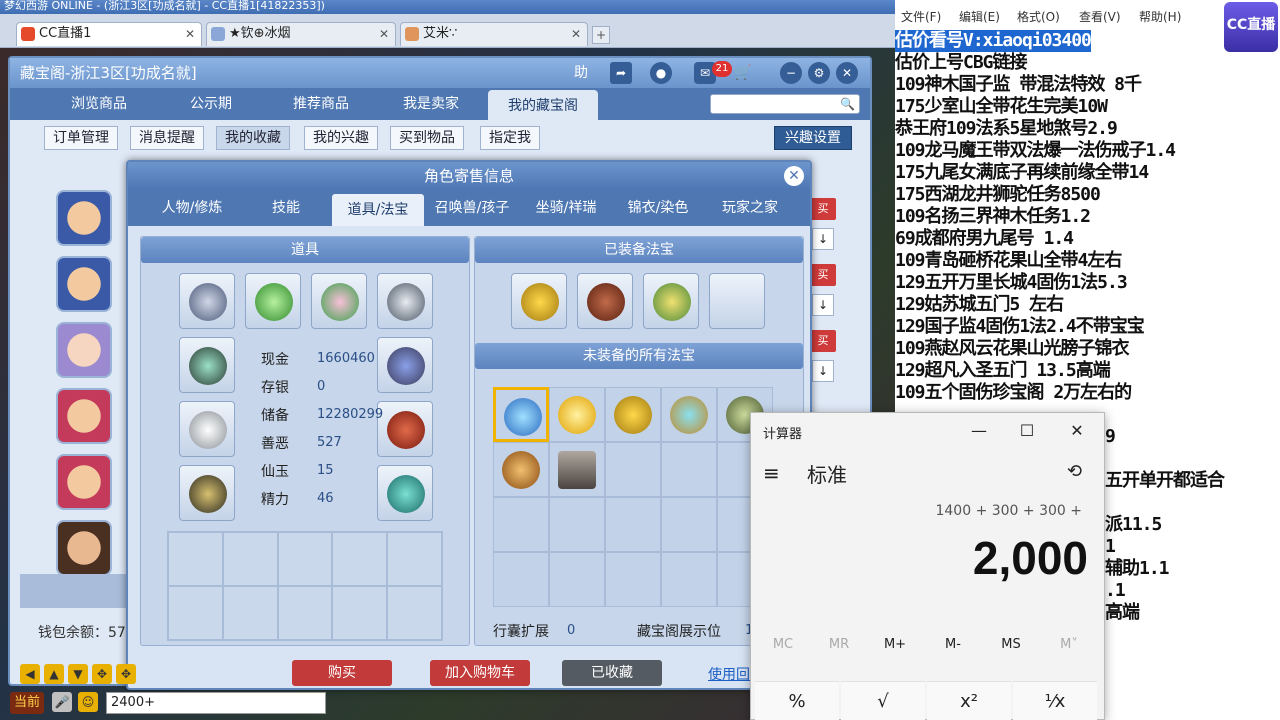 Image resolution: width=1280 pixels, height=720 pixels. Describe the element at coordinates (883, 700) in the screenshot. I see `square-root-key: √` at that location.